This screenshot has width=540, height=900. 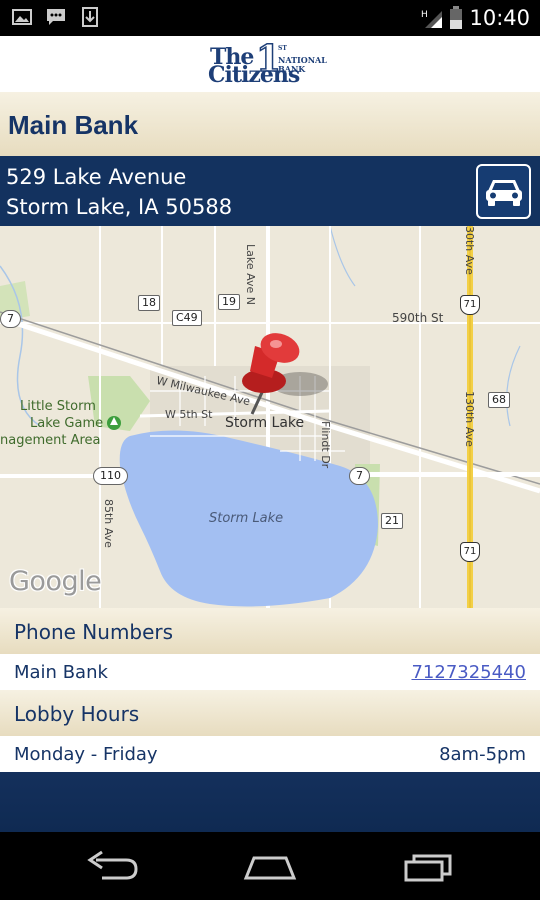 What do you see at coordinates (187, 318) in the screenshot?
I see `route-c49-shield: C49` at bounding box center [187, 318].